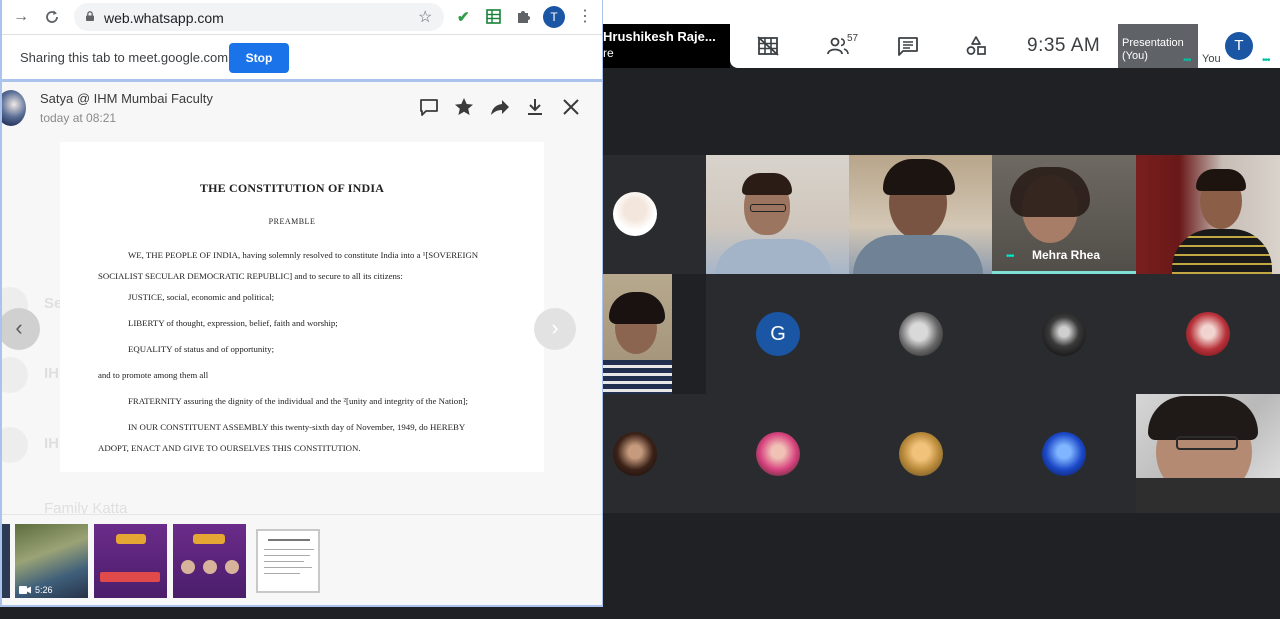 The width and height of the screenshot is (1280, 619). I want to click on sender-avatar, so click(14, 108).